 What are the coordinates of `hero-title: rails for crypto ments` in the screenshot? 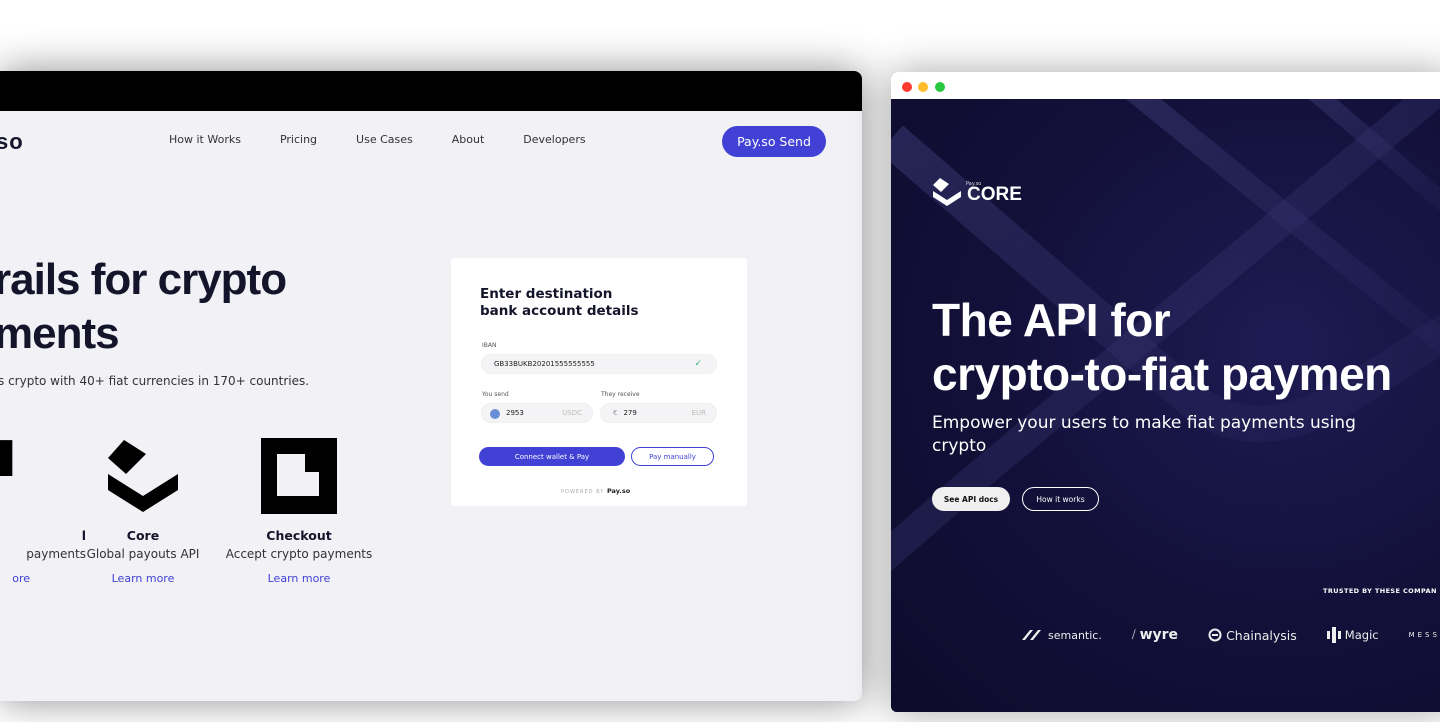 It's located at (143, 307).